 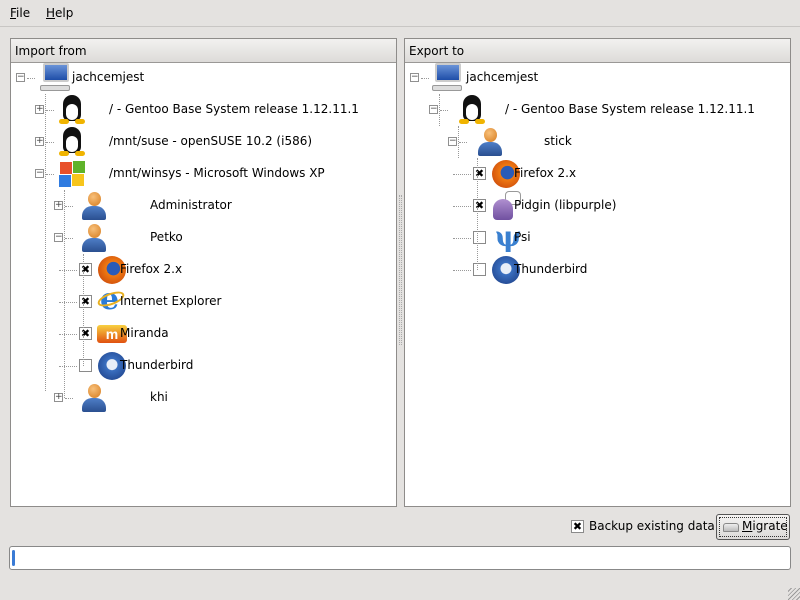 What do you see at coordinates (72, 174) in the screenshot?
I see `windows-icon` at bounding box center [72, 174].